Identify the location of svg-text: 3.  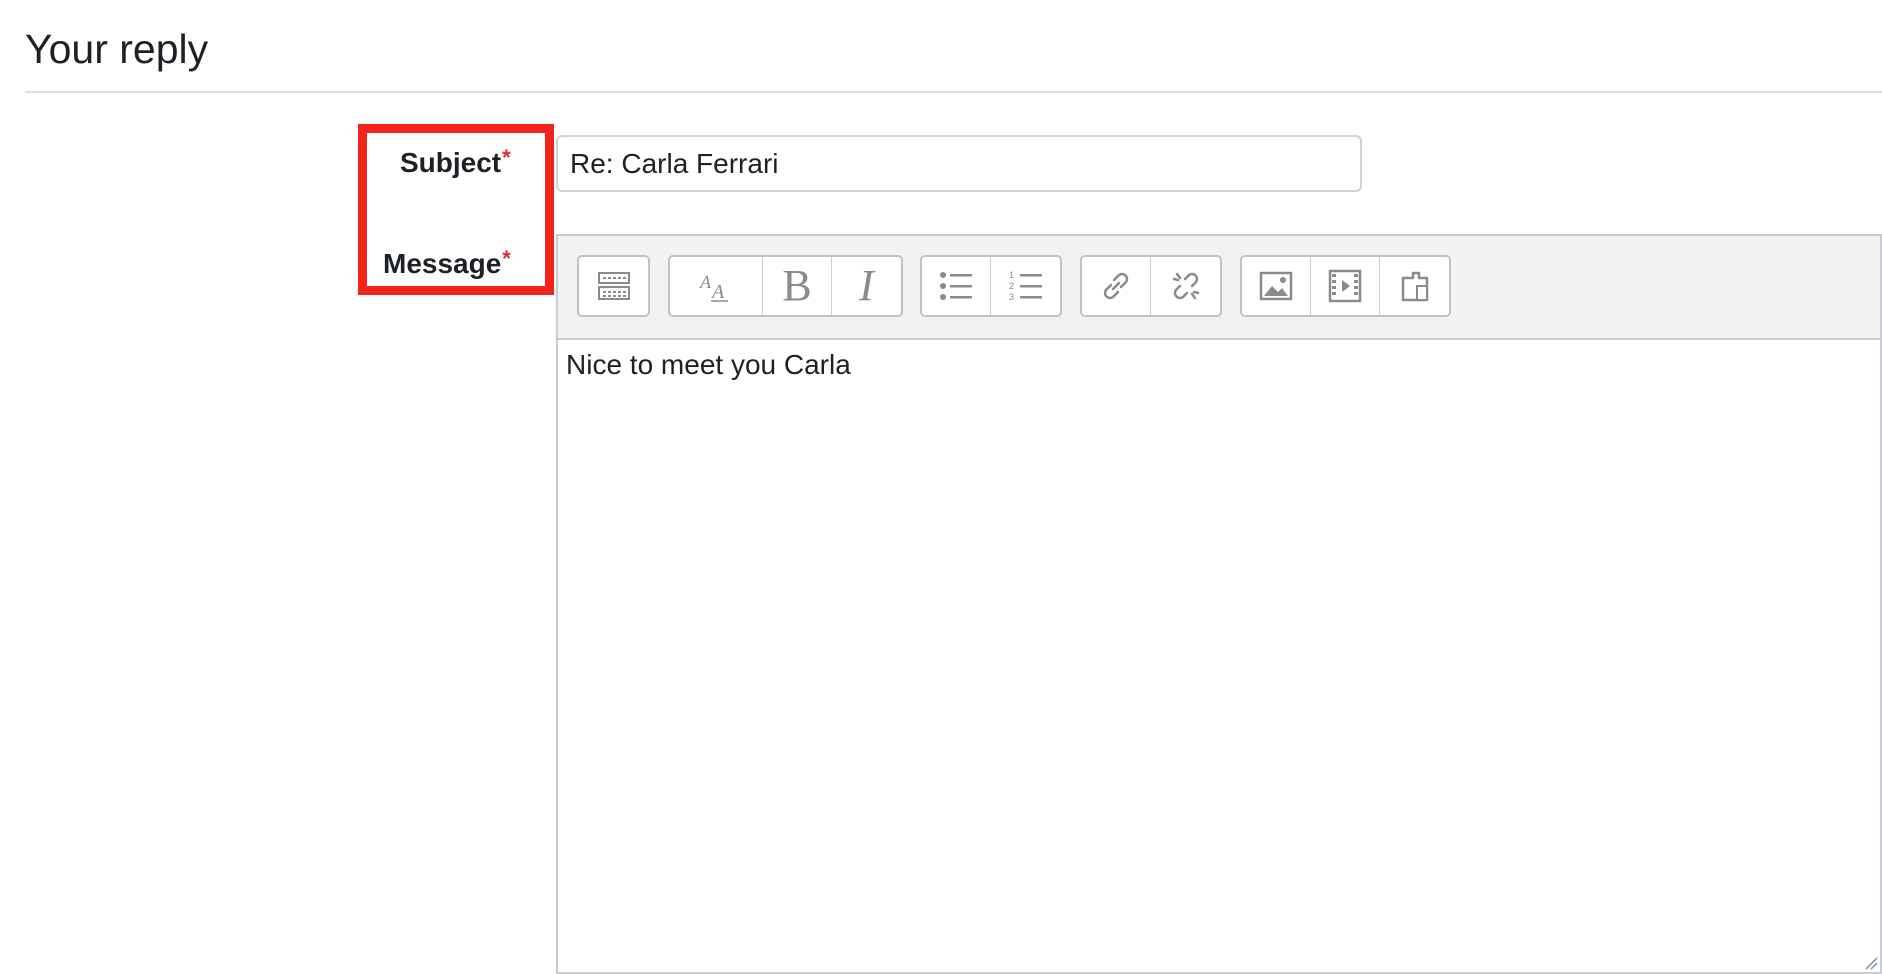
(1011, 297).